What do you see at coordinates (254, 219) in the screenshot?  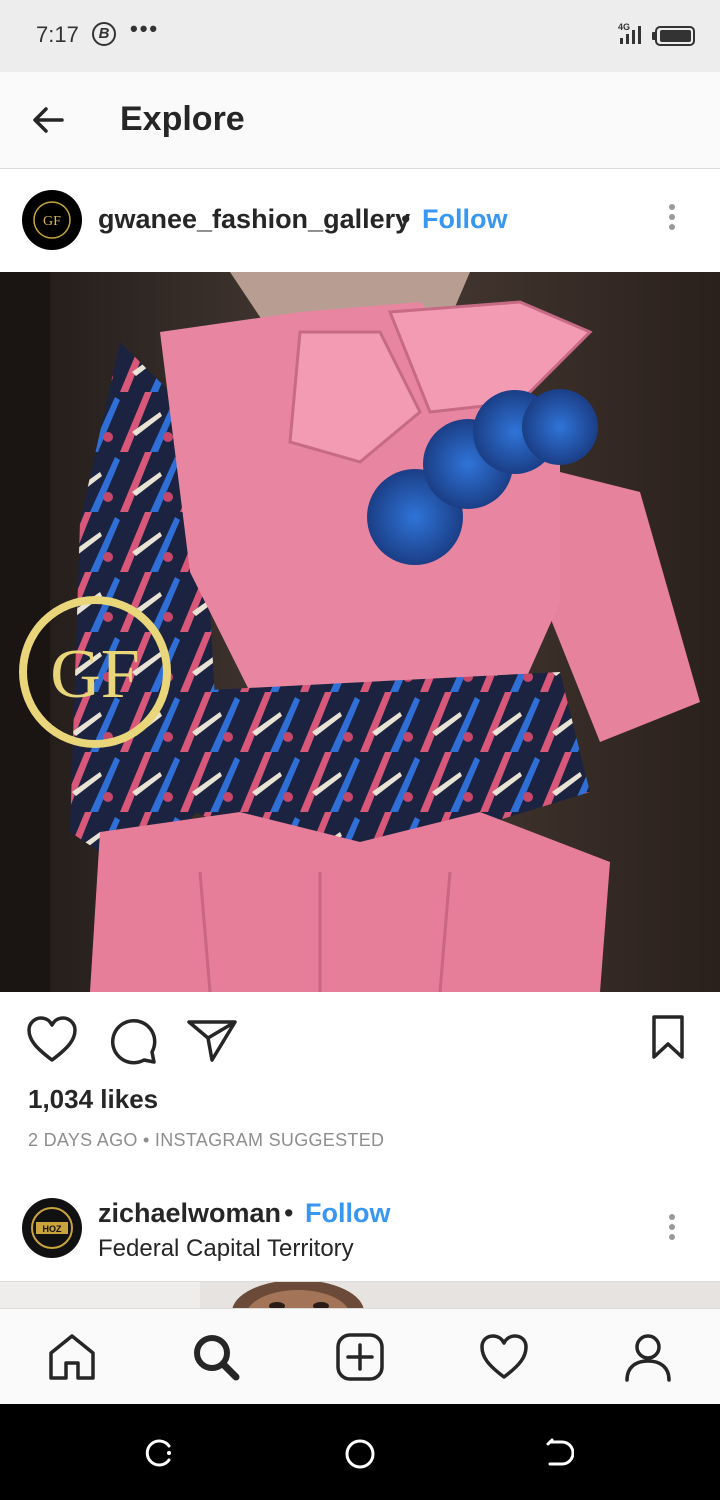 I see `post-username: gwanee_fashion_gallery` at bounding box center [254, 219].